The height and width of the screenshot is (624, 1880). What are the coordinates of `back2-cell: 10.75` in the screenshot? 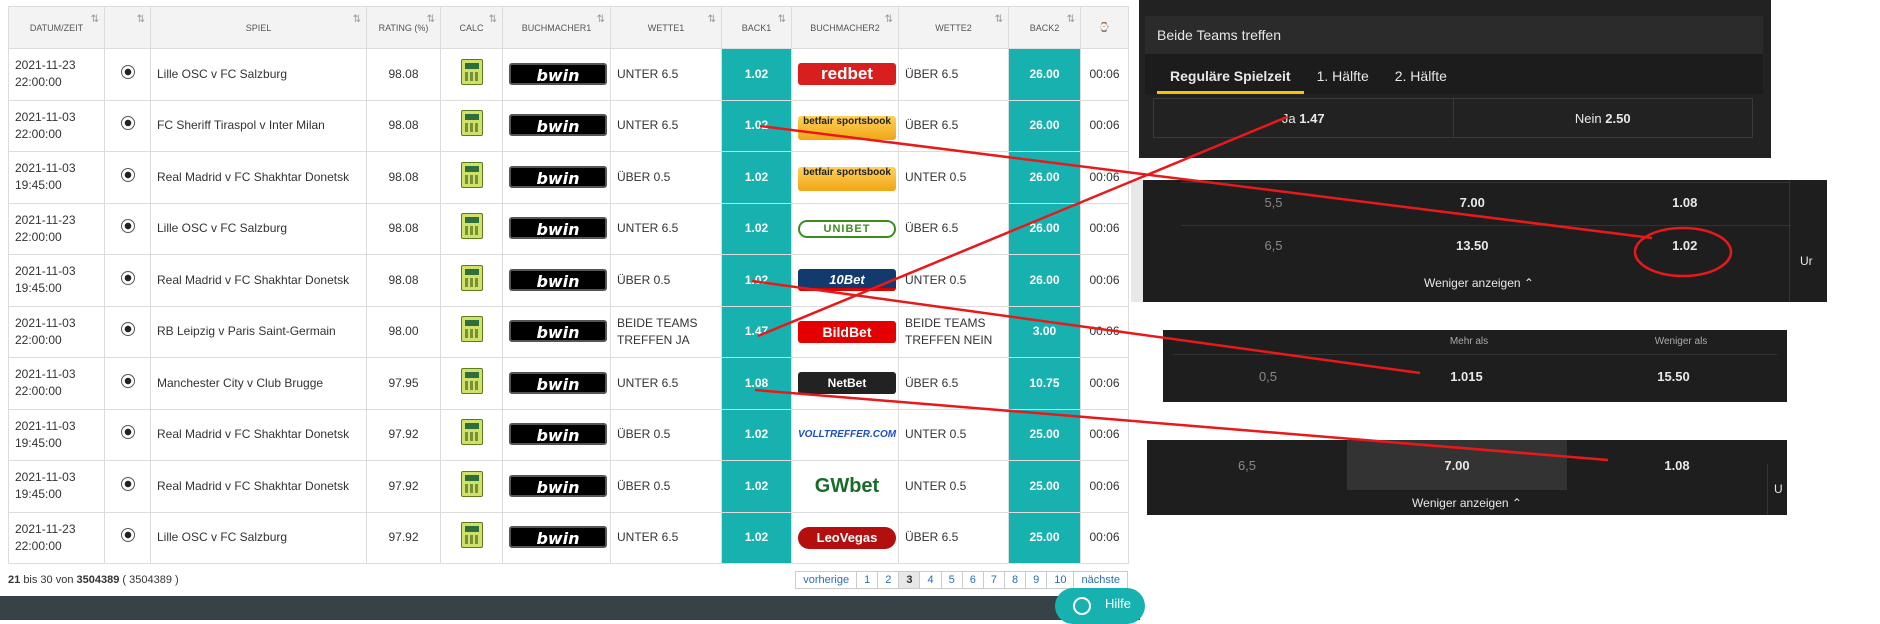 It's located at (1044, 383).